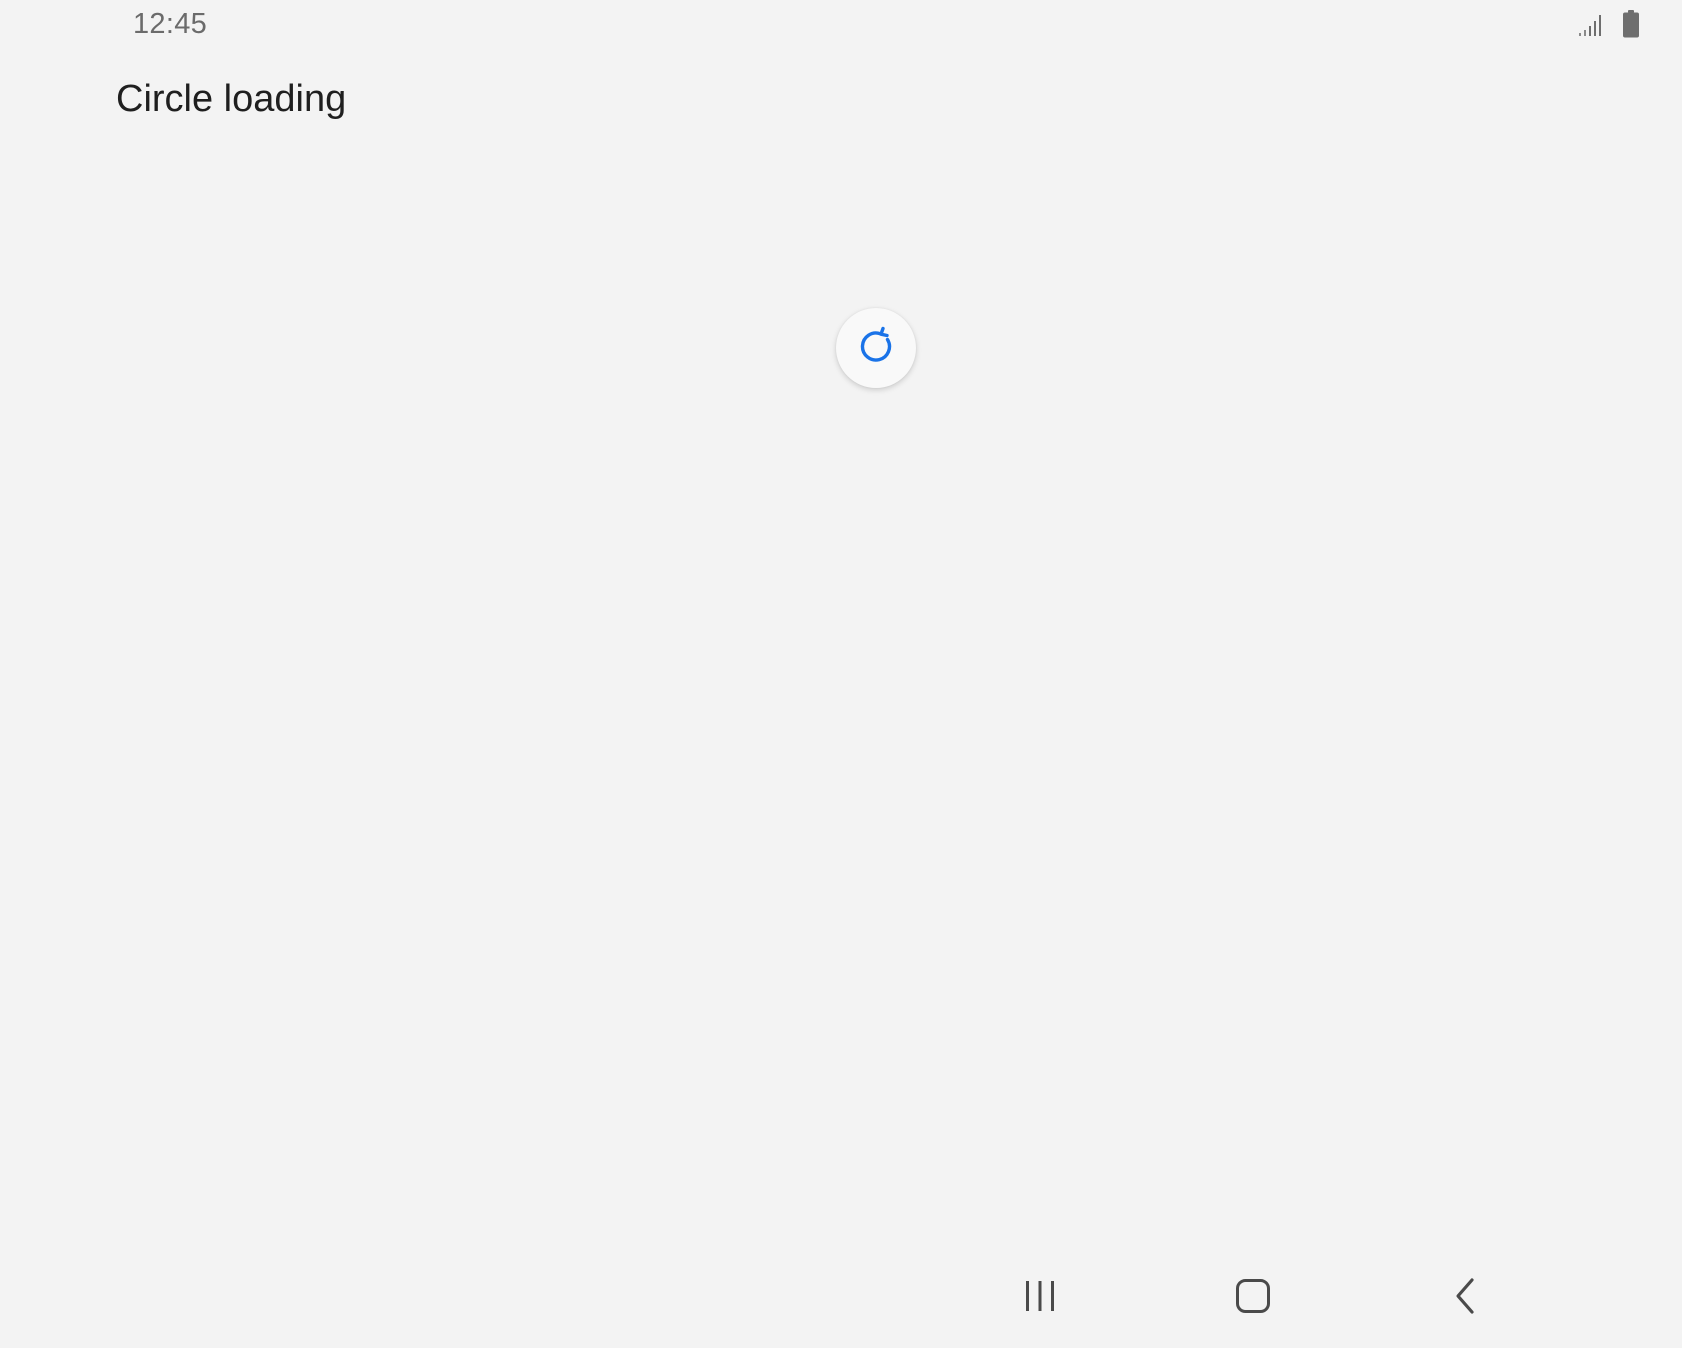 This screenshot has height=1348, width=1682. I want to click on status-icons, so click(1609, 24).